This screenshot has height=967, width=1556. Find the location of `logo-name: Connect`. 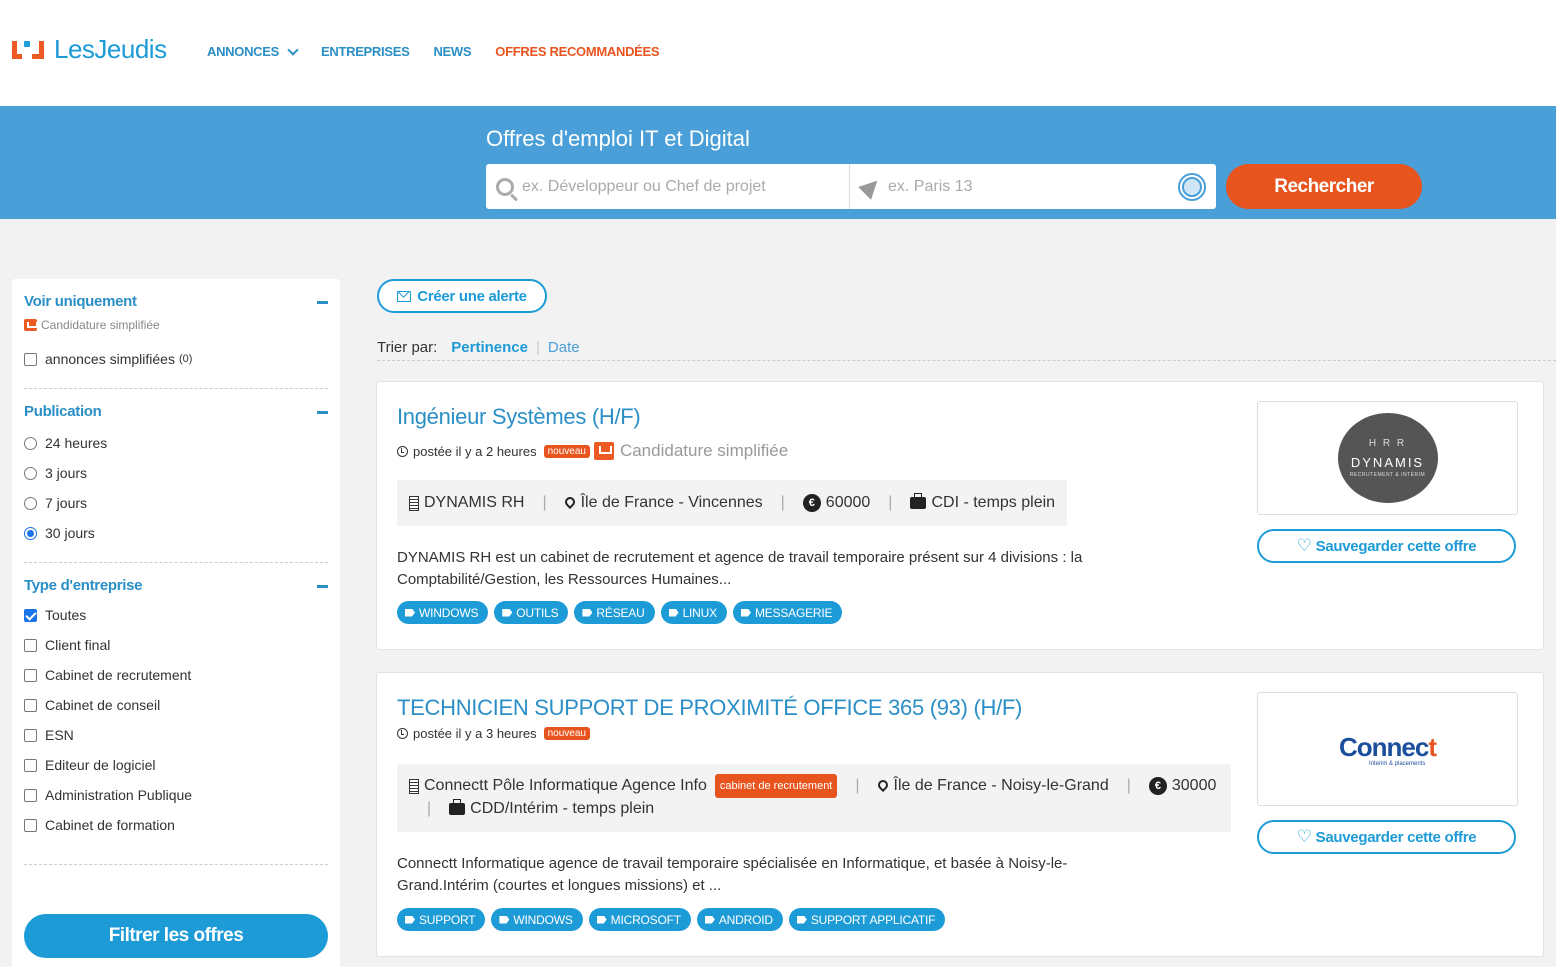

logo-name: Connect is located at coordinates (1388, 747).